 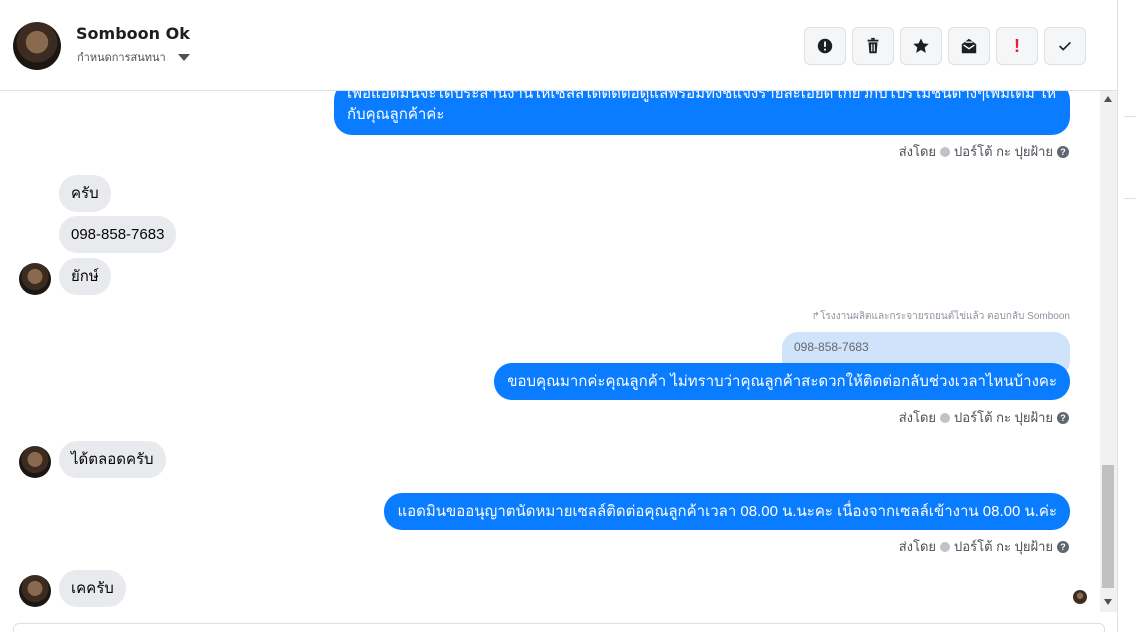 I want to click on exclamation-icon: !, so click(x=1017, y=45).